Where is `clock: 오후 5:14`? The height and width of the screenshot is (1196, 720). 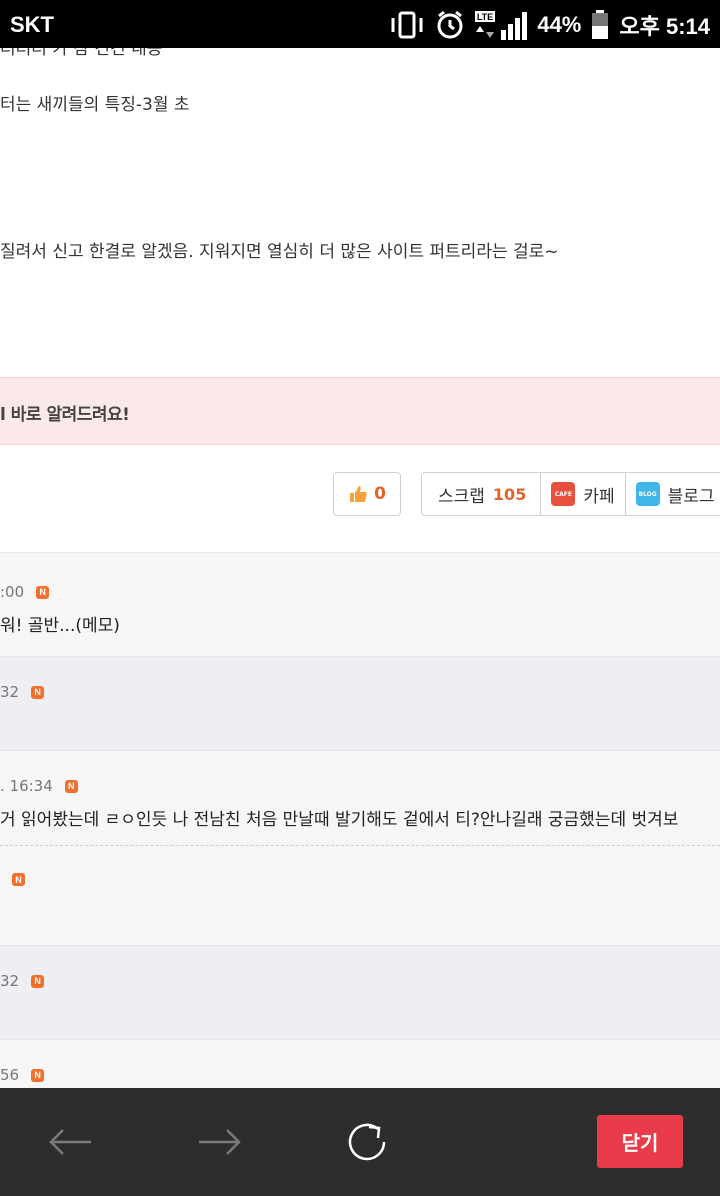
clock: 오후 5:14 is located at coordinates (664, 26).